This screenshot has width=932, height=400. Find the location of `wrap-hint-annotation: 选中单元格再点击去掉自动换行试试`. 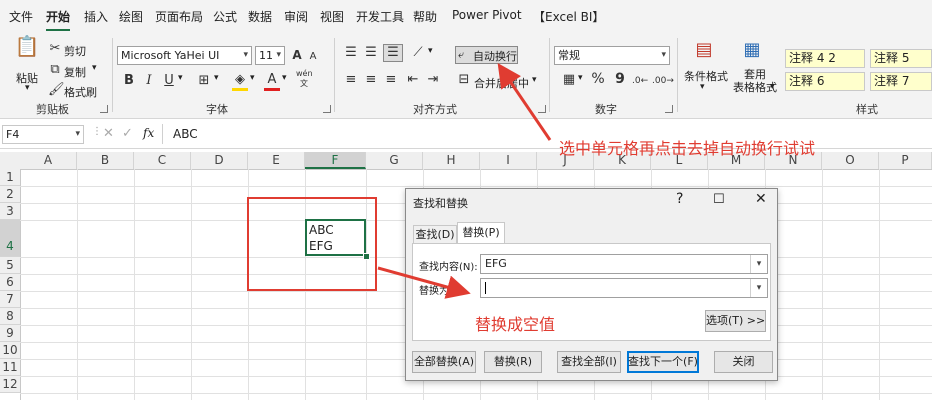

wrap-hint-annotation: 选中单元格再点击去掉自动换行试试 is located at coordinates (687, 148).